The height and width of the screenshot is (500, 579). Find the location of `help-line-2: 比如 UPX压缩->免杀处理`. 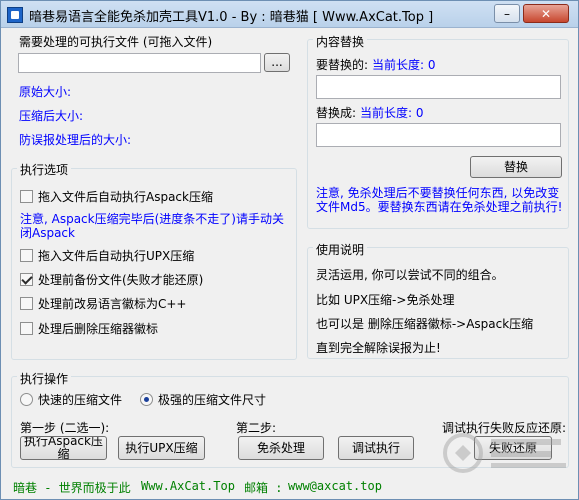

help-line-2: 比如 UPX压缩->免杀处理 is located at coordinates (385, 300).